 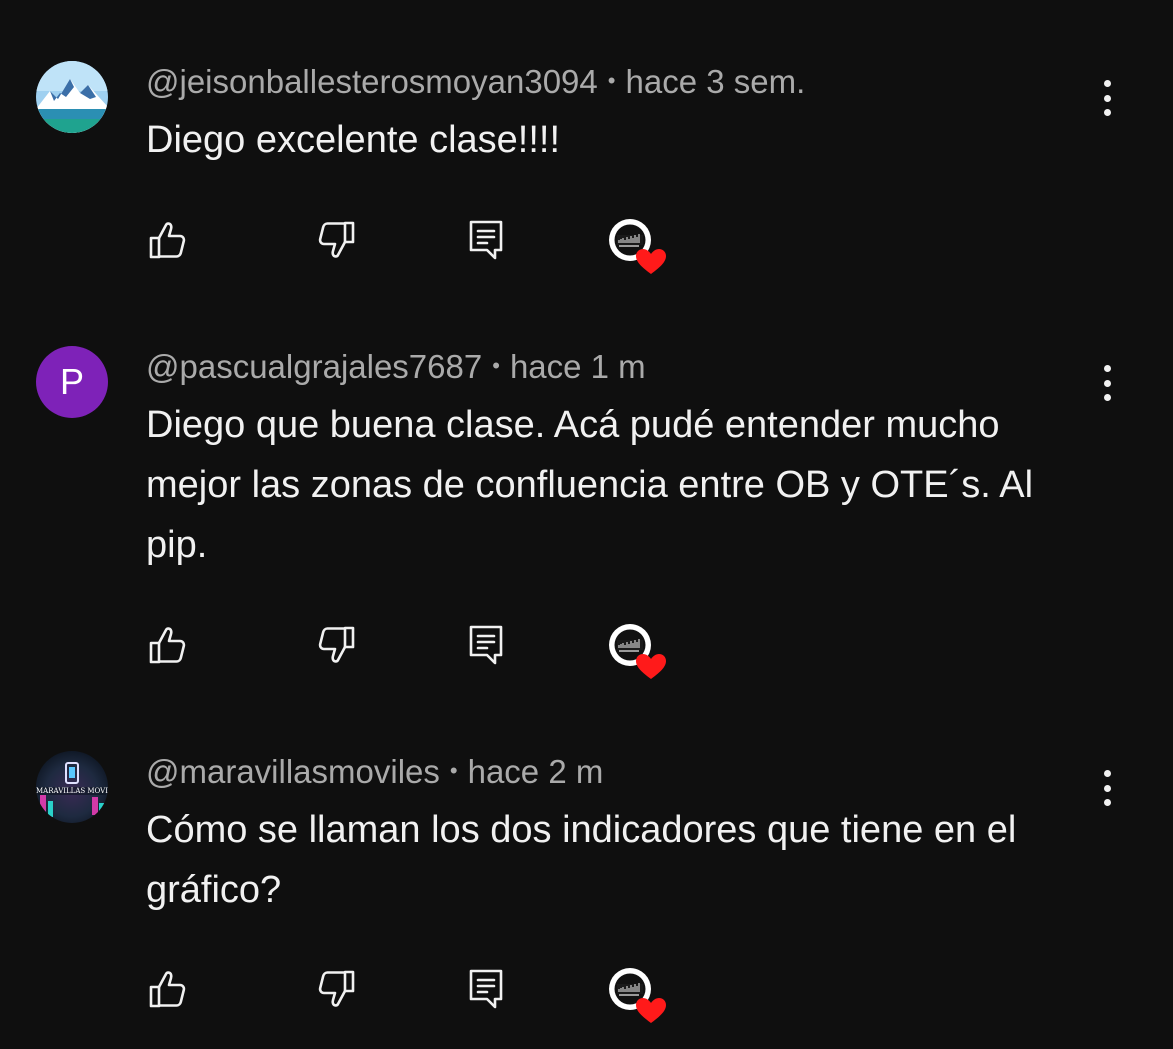 I want to click on user-avatar, so click(x=72, y=97).